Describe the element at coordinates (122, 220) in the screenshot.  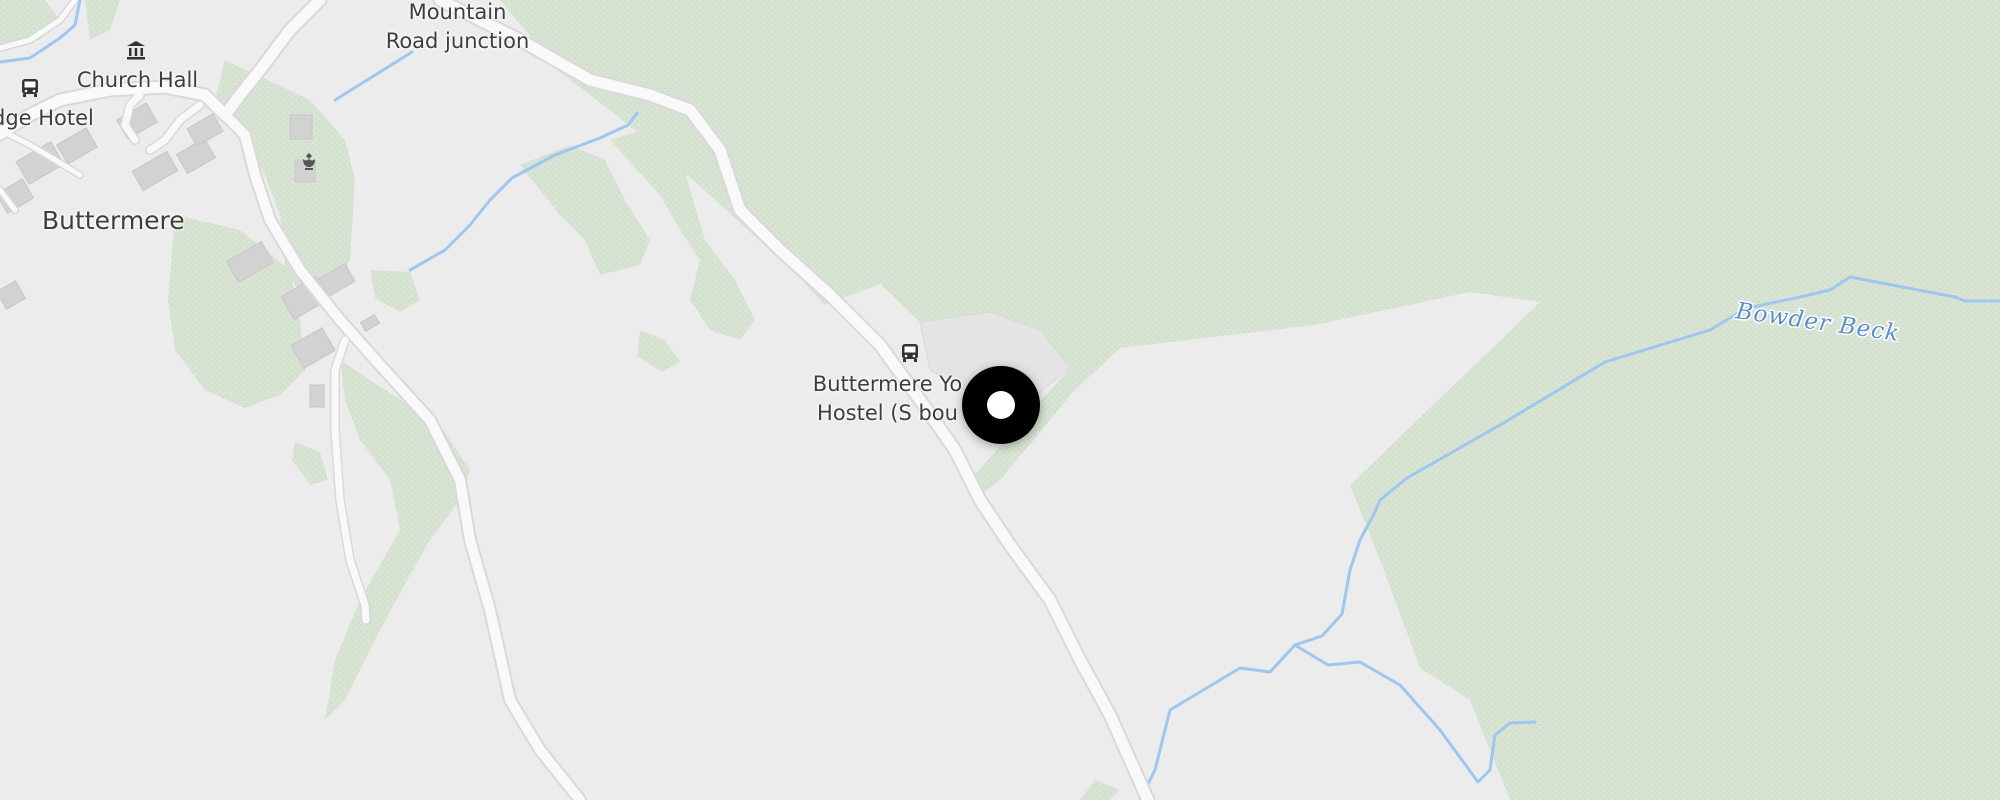
I see `place-label-village: Buttermere` at that location.